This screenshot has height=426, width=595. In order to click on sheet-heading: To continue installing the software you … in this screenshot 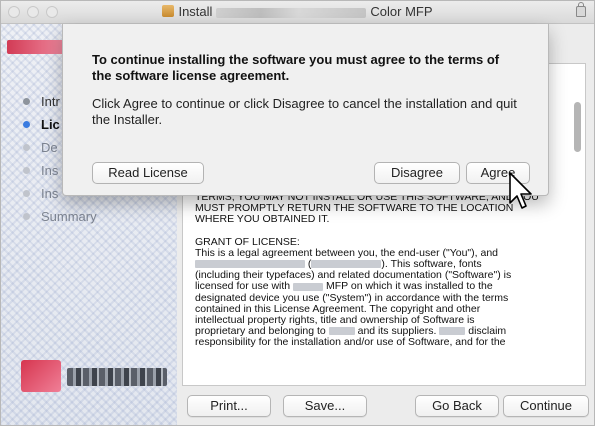, I will do `click(296, 67)`.